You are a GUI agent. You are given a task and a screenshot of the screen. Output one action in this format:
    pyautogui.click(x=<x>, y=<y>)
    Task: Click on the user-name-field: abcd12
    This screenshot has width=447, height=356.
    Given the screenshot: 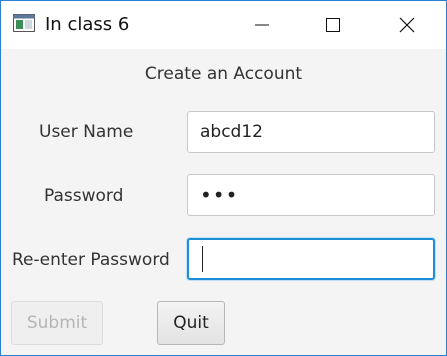 What is the action you would take?
    pyautogui.click(x=311, y=132)
    